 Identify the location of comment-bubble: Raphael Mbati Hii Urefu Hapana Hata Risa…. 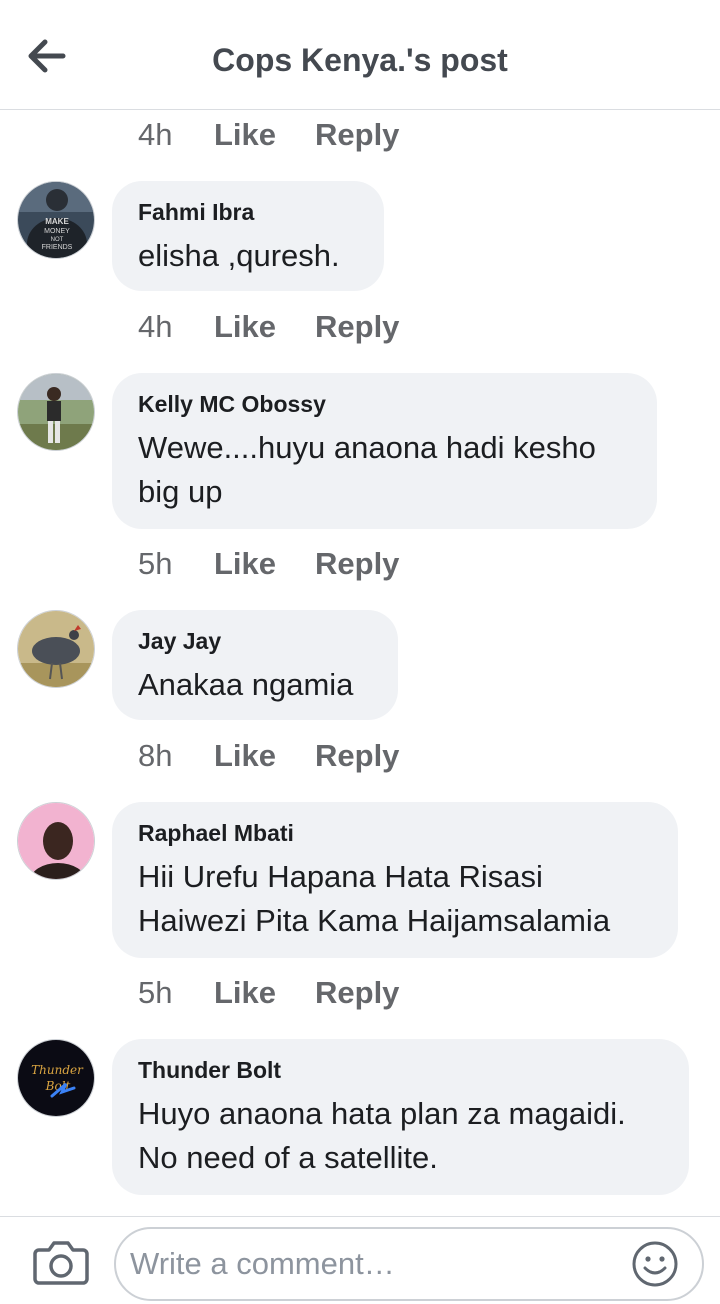
(395, 880).